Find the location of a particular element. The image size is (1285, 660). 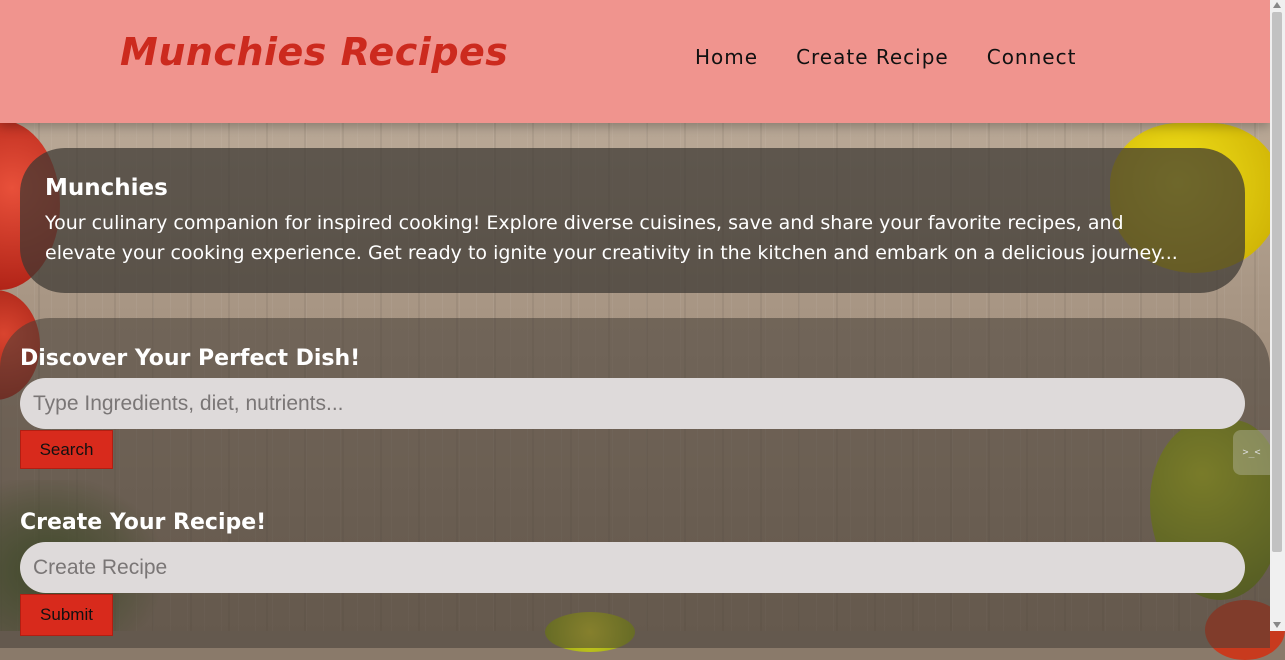

create-recipe-input is located at coordinates (632, 567).